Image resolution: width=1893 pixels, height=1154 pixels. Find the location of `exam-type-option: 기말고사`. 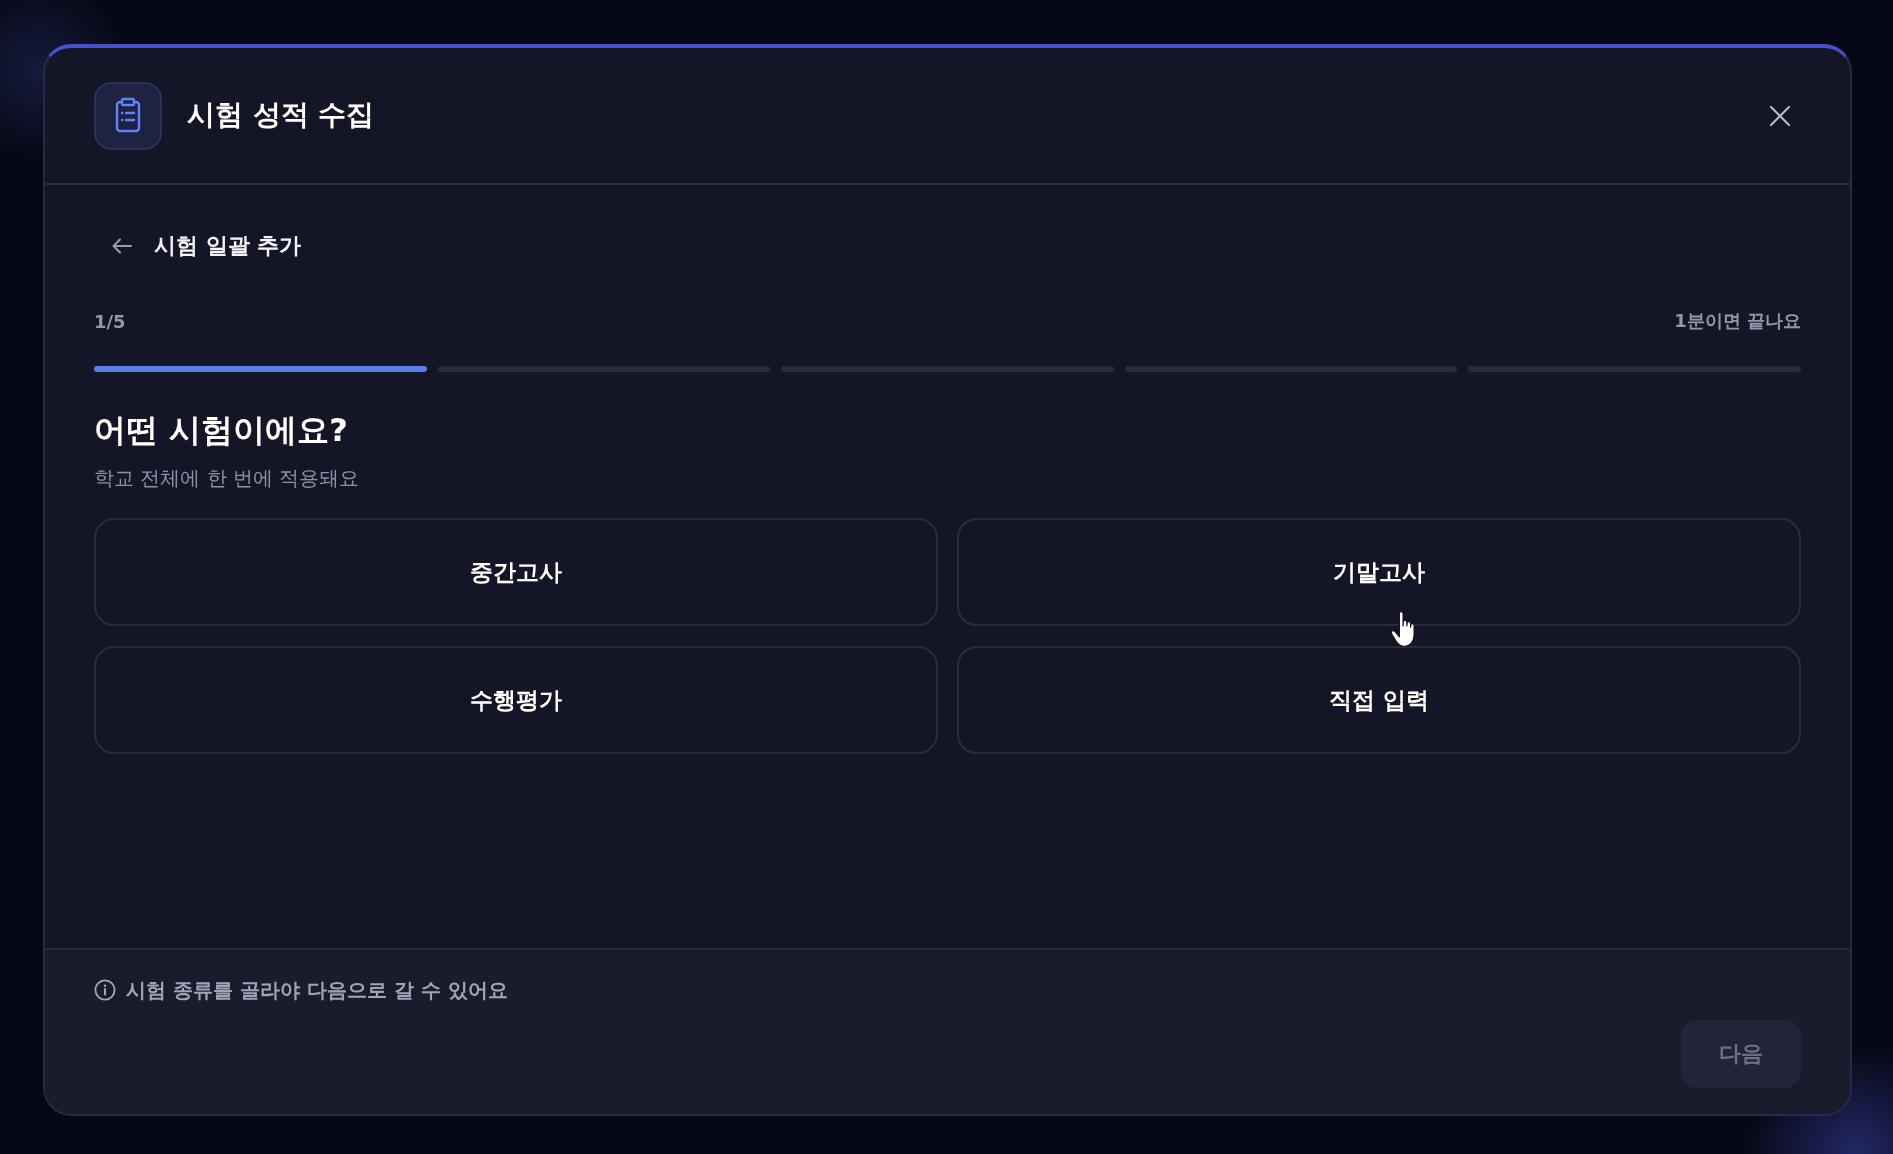

exam-type-option: 기말고사 is located at coordinates (1379, 572).